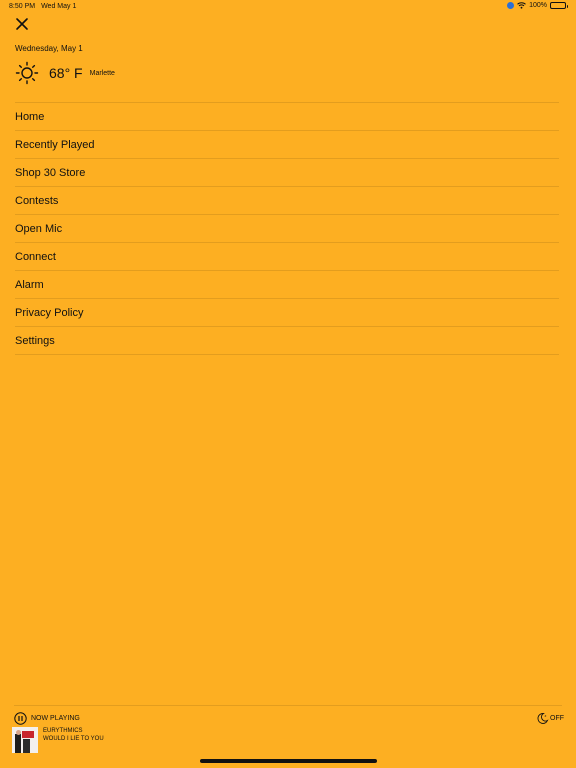  What do you see at coordinates (49, 312) in the screenshot?
I see `menu-item-label: Privacy Policy` at bounding box center [49, 312].